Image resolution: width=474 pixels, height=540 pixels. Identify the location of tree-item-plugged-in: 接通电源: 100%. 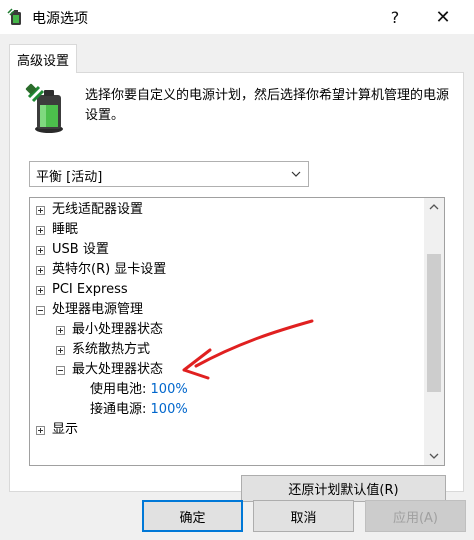
(139, 410).